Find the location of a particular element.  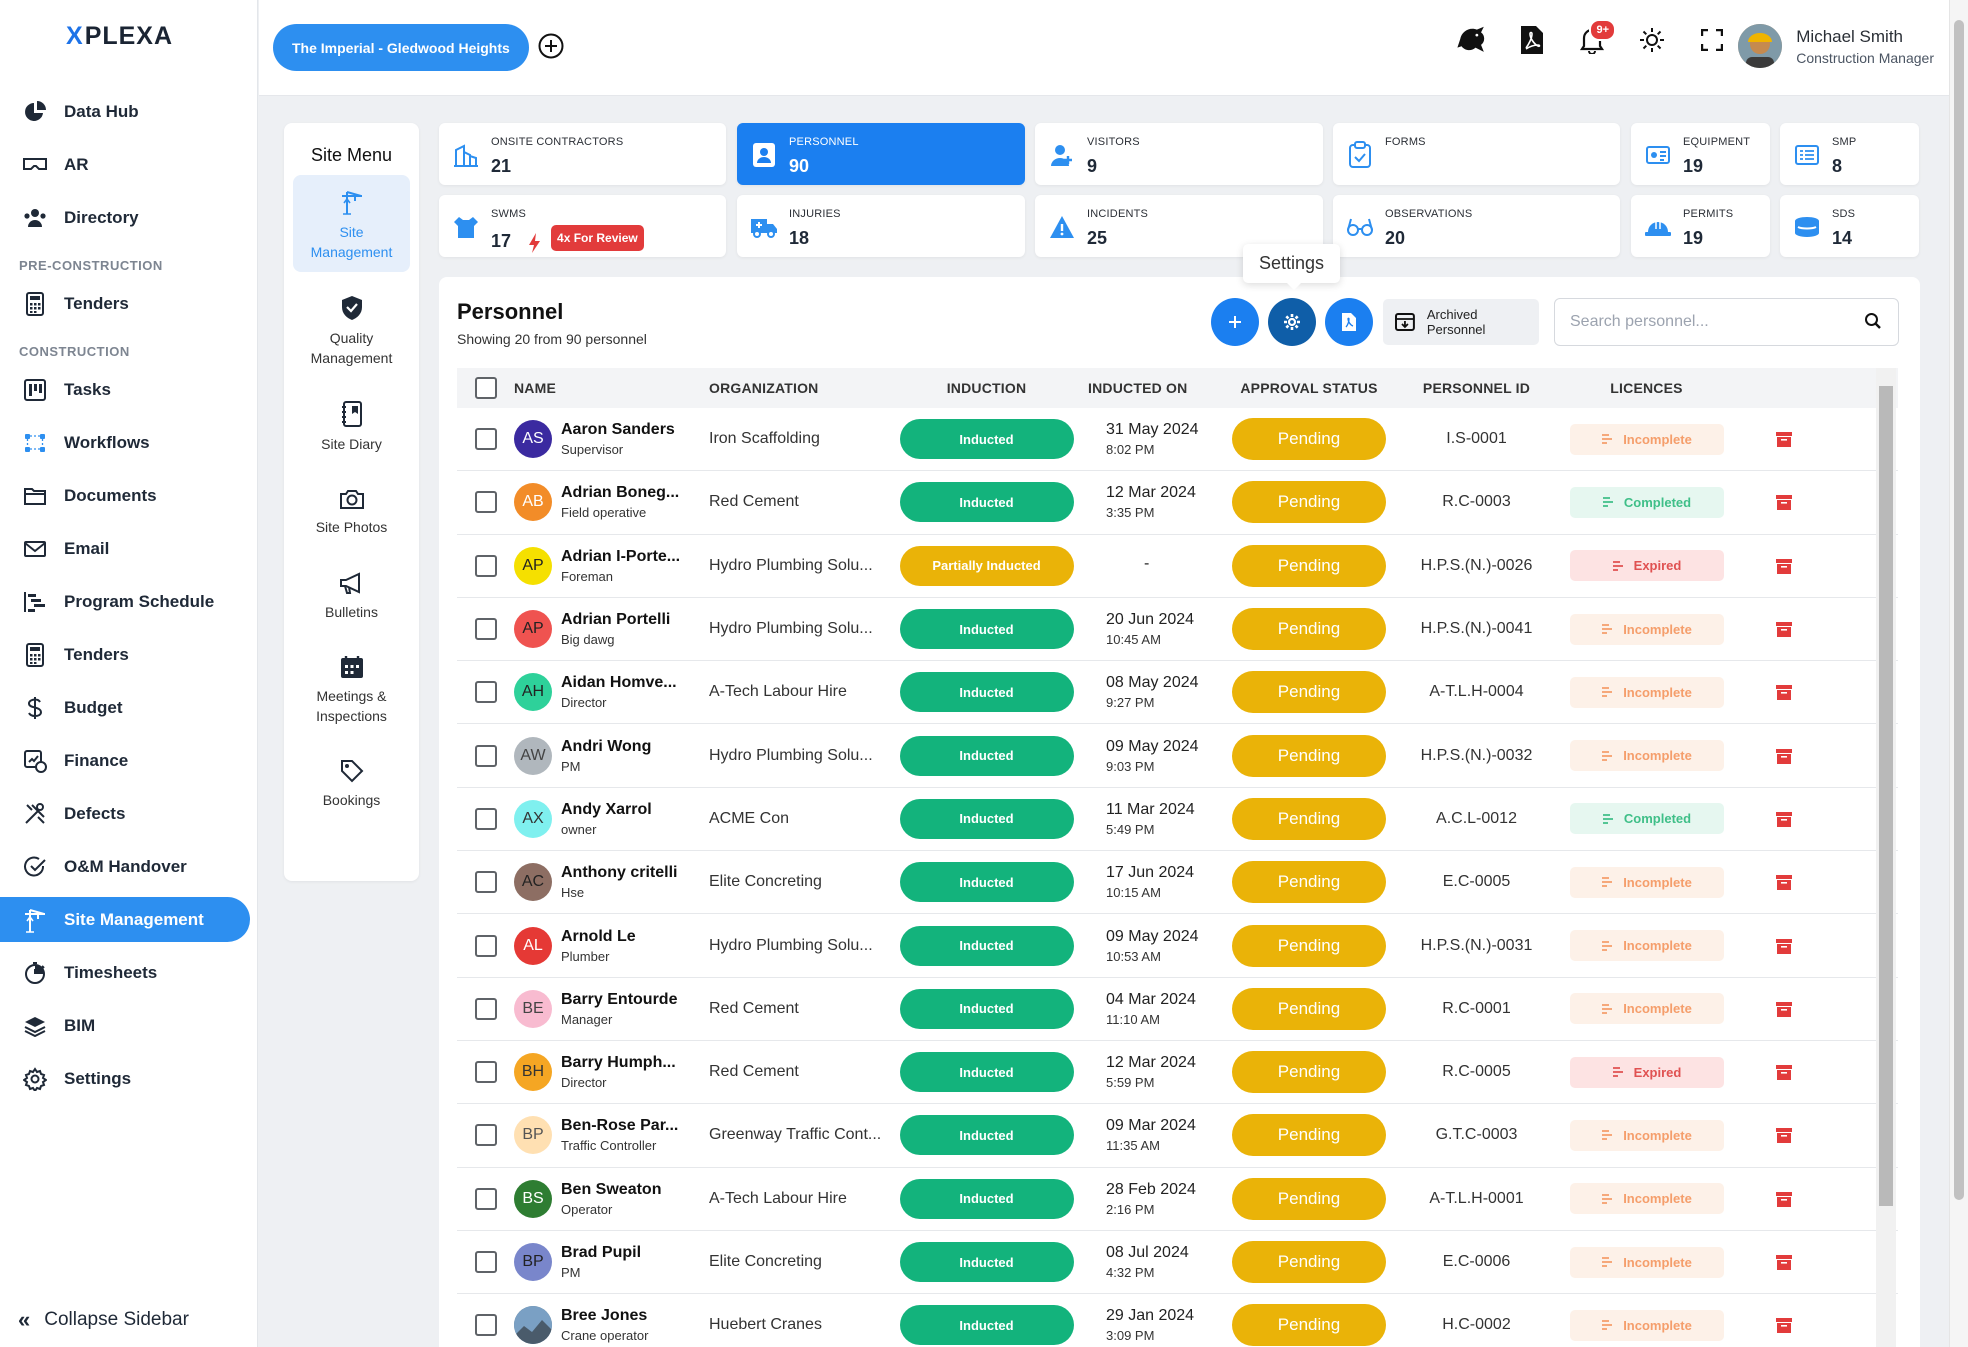

plexa-logo: X PLEXA is located at coordinates (119, 36).